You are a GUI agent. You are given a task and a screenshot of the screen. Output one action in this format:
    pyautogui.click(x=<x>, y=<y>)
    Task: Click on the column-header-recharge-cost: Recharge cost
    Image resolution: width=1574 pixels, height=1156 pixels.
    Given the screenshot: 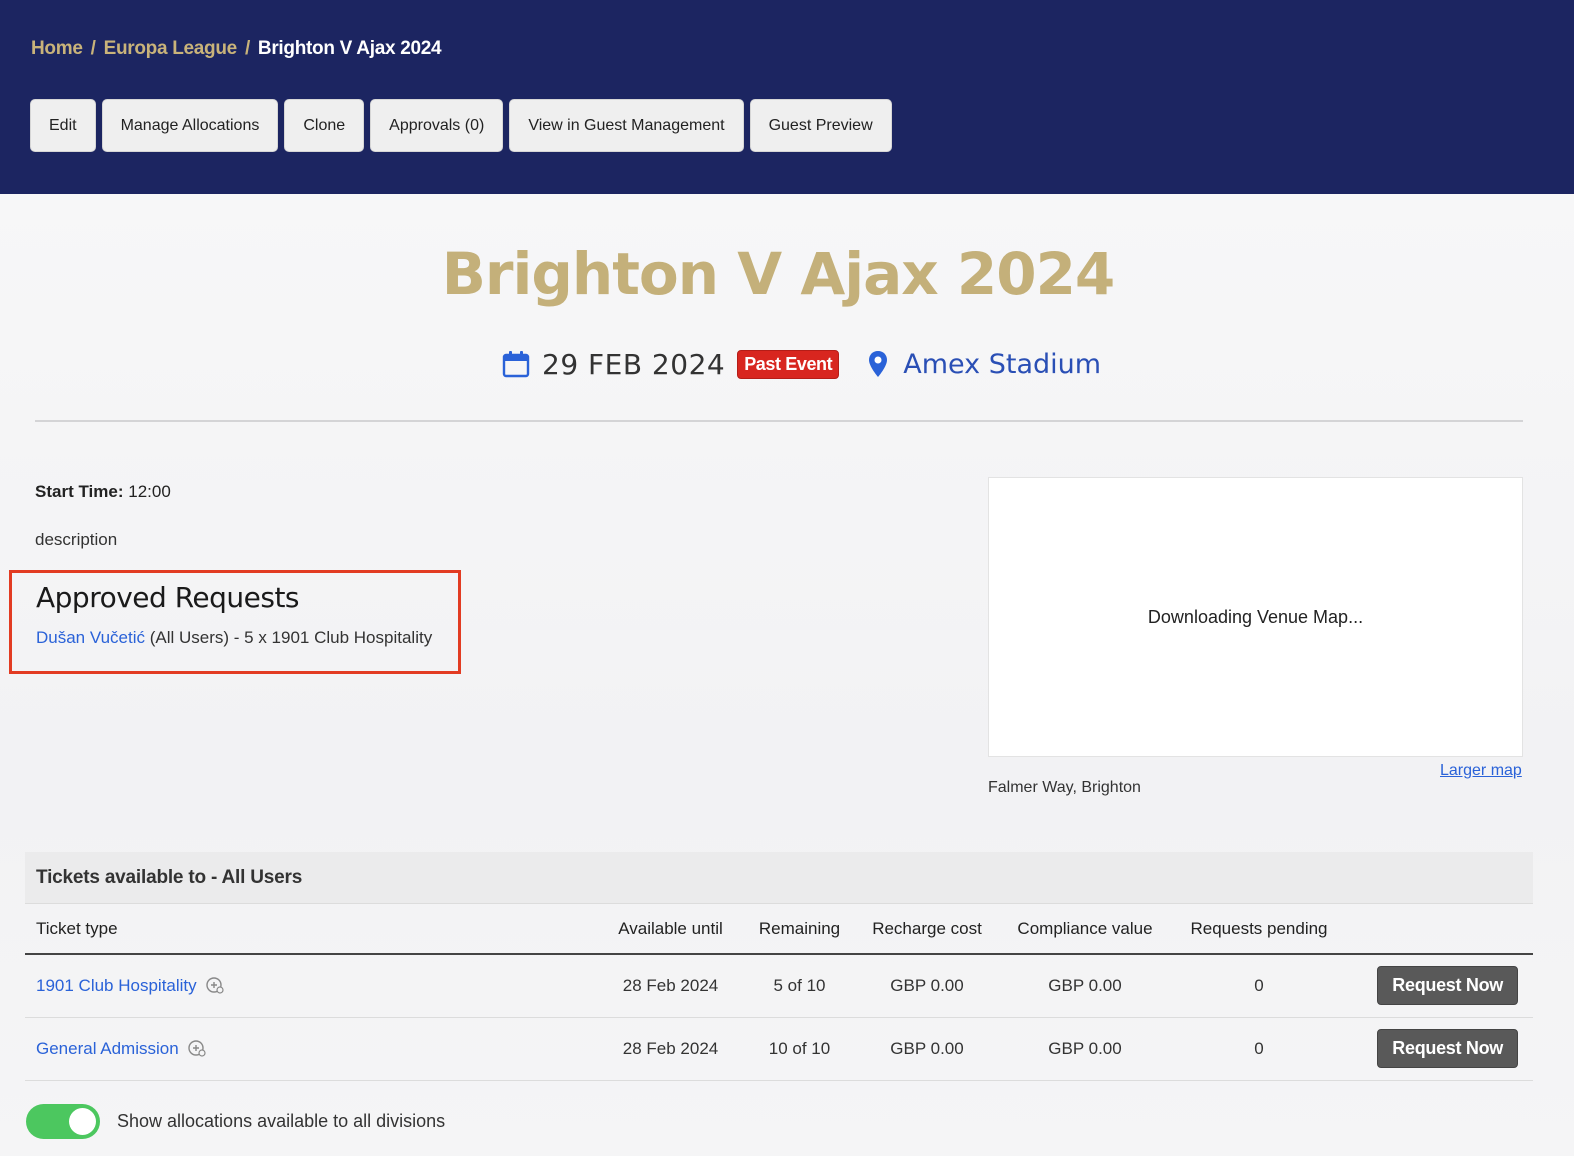 What is the action you would take?
    pyautogui.click(x=927, y=929)
    